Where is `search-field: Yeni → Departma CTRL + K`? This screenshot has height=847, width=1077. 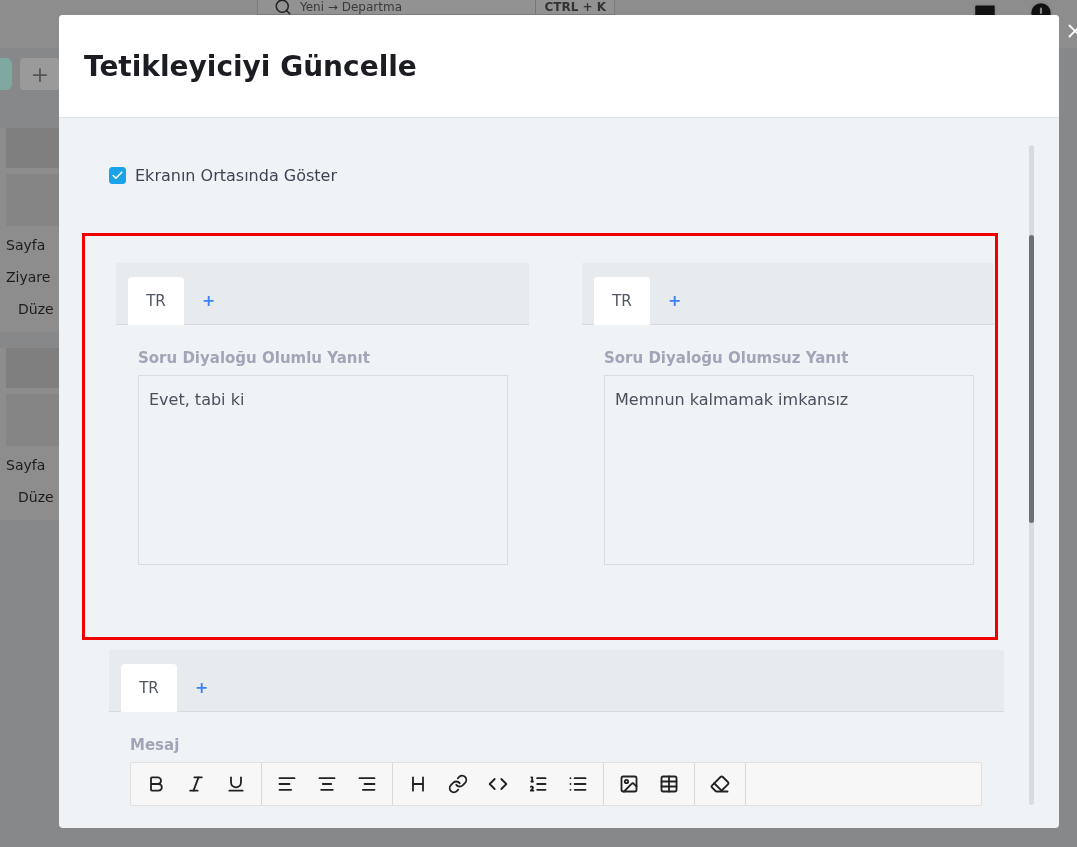
search-field: Yeni → Departma CTRL + K is located at coordinates (436, 7).